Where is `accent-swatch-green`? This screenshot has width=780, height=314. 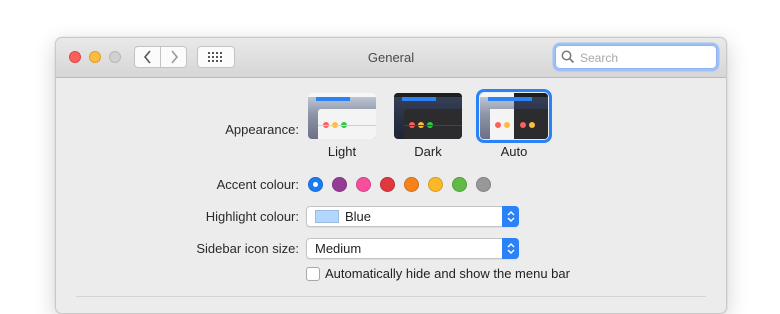 accent-swatch-green is located at coordinates (459, 184).